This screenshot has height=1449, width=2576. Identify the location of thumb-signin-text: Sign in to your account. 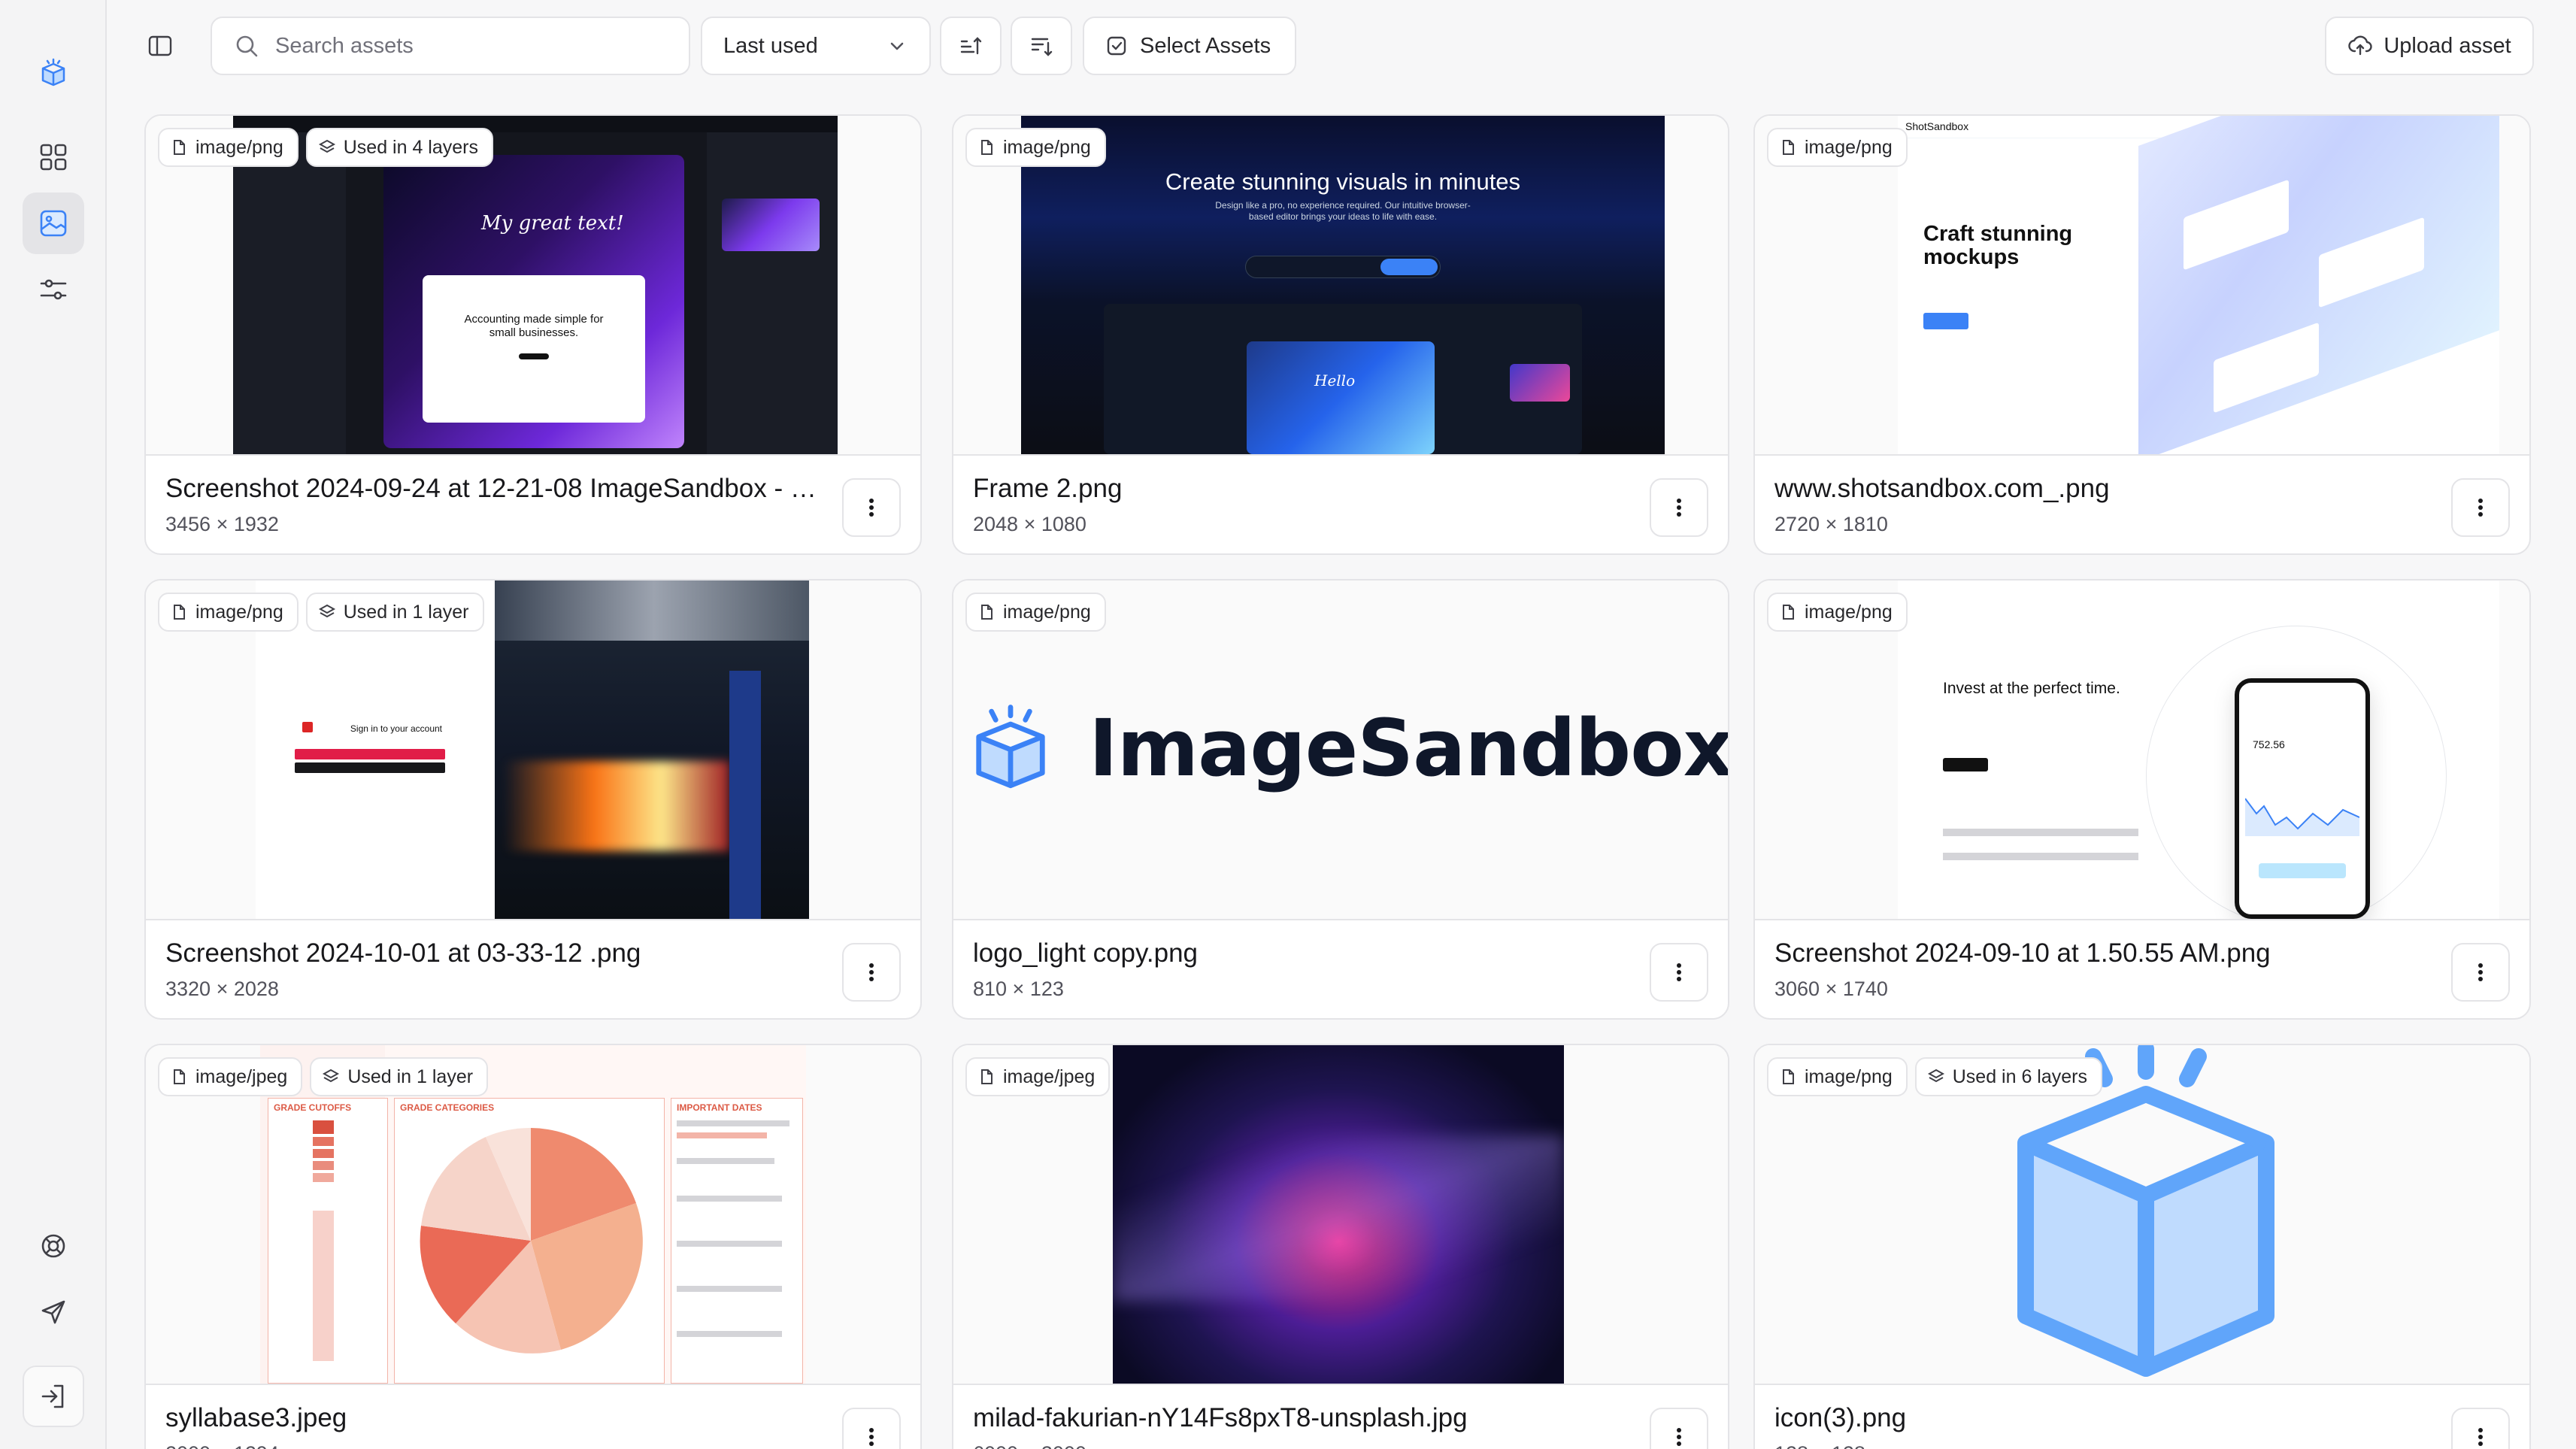
(396, 728).